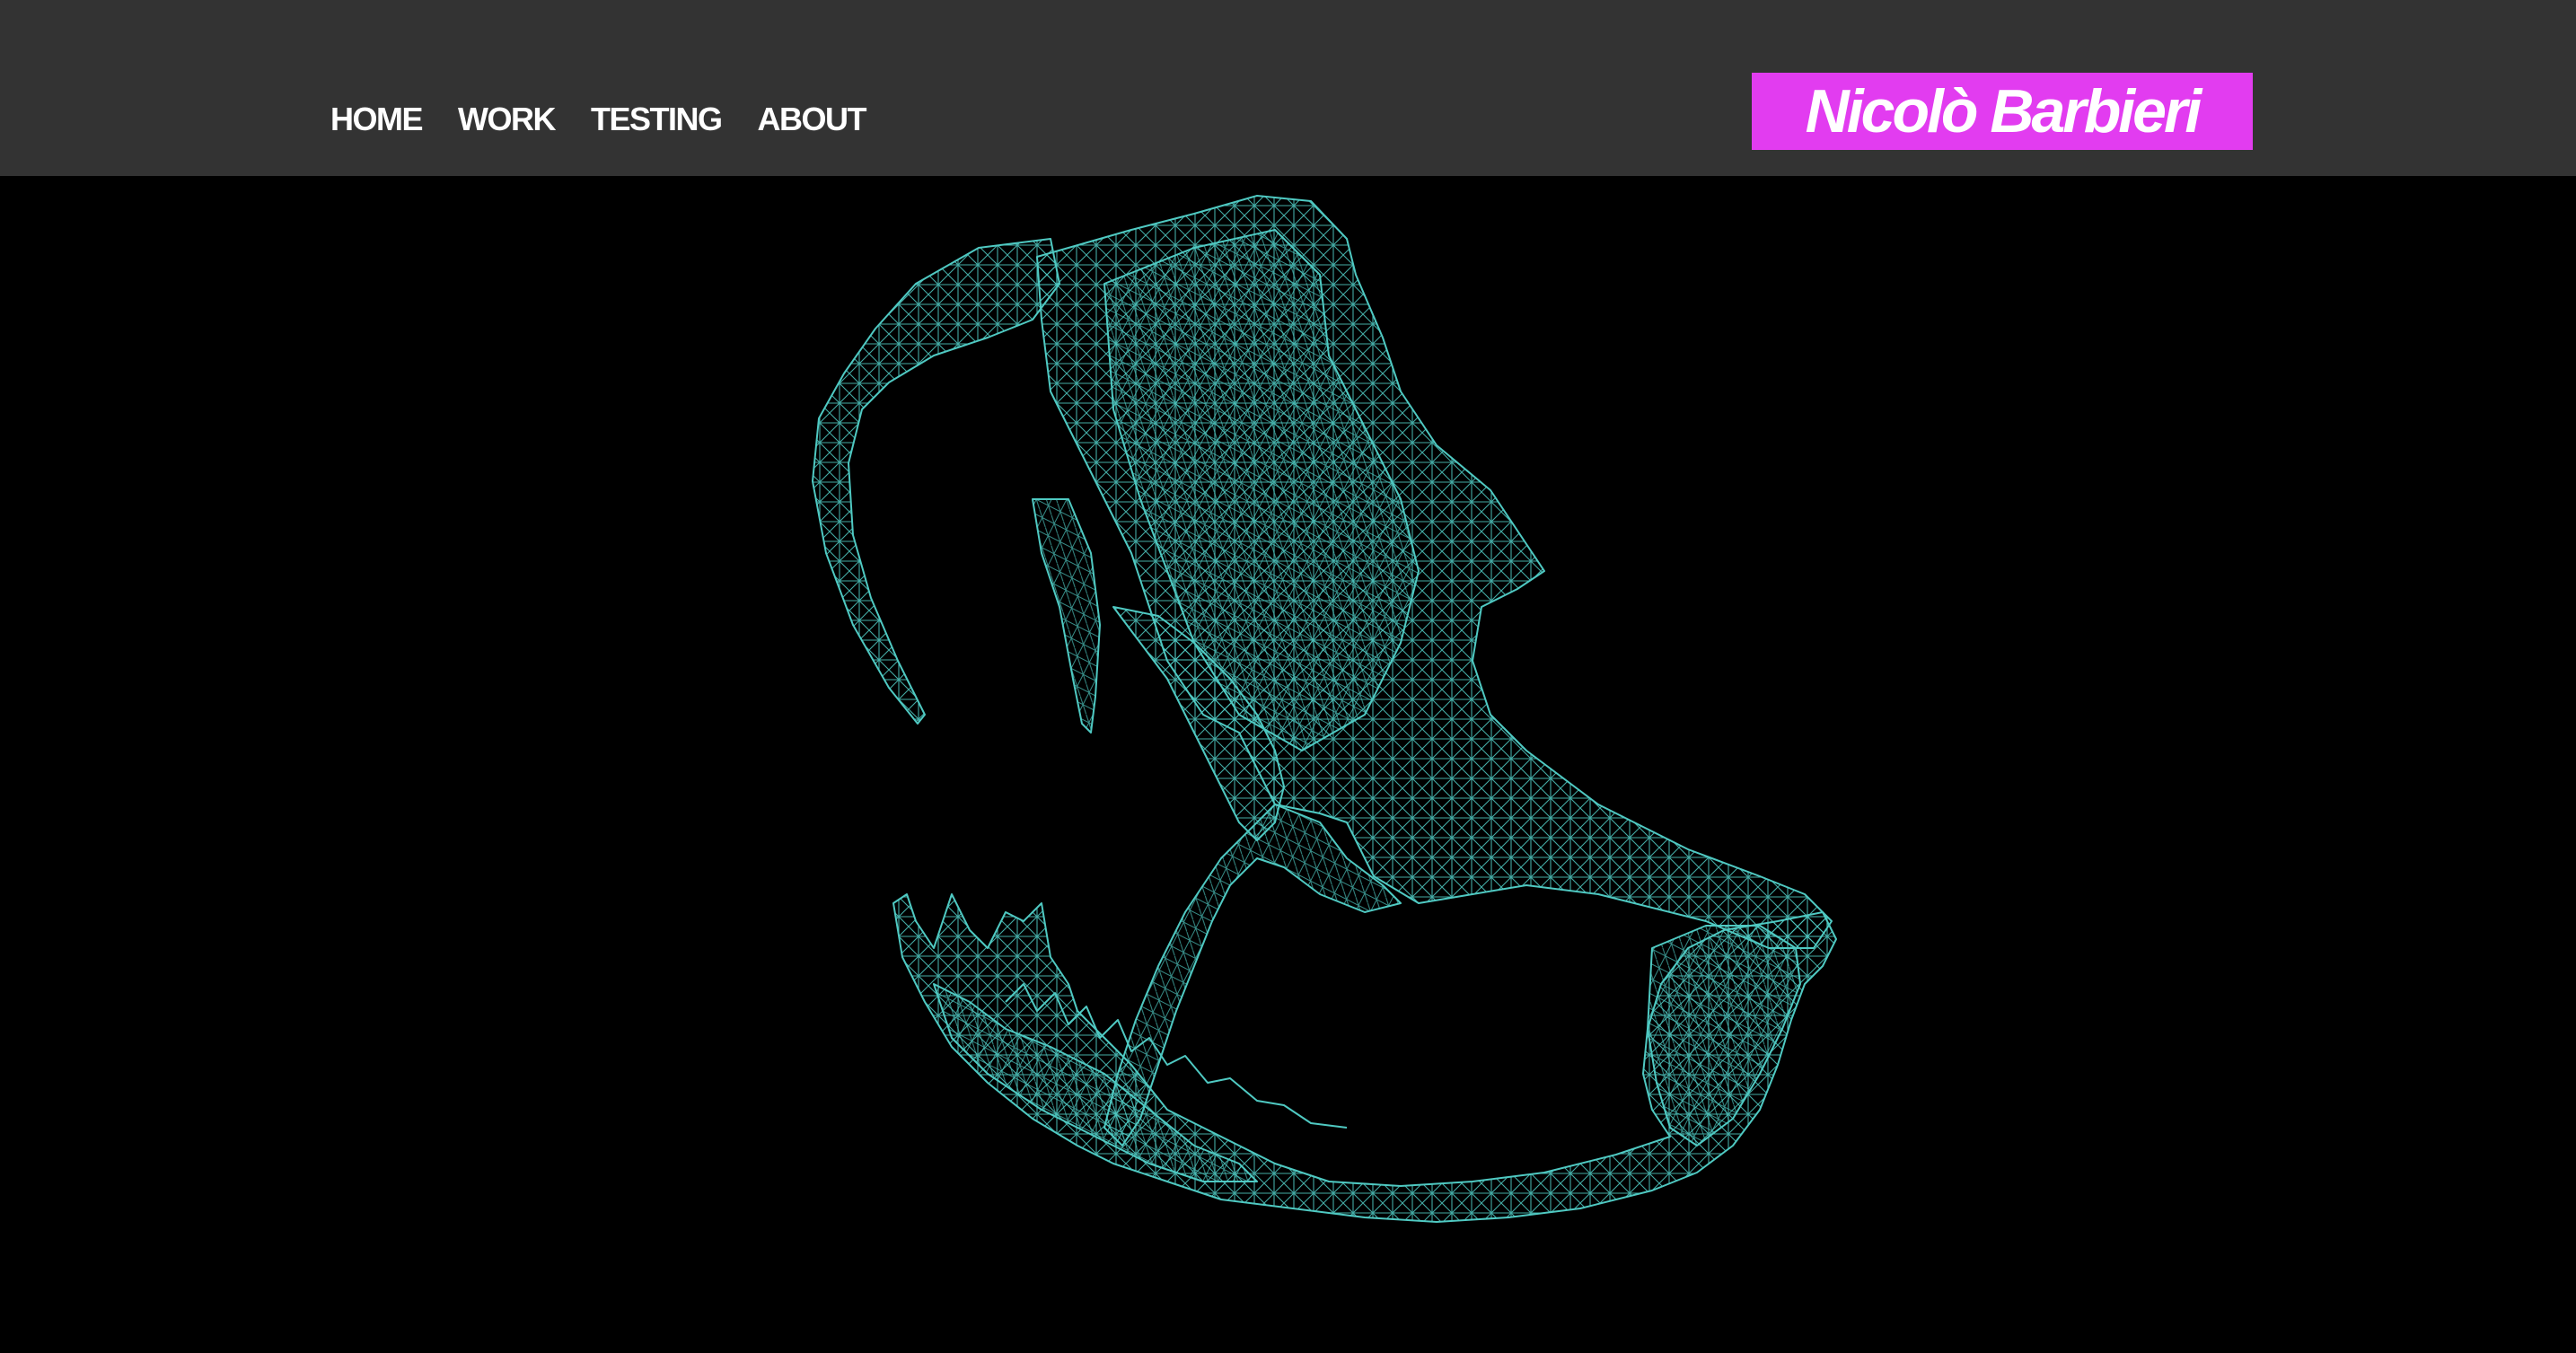 The width and height of the screenshot is (2576, 1353). I want to click on main-nav: HOME WORK TESTING ABOUT, so click(598, 119).